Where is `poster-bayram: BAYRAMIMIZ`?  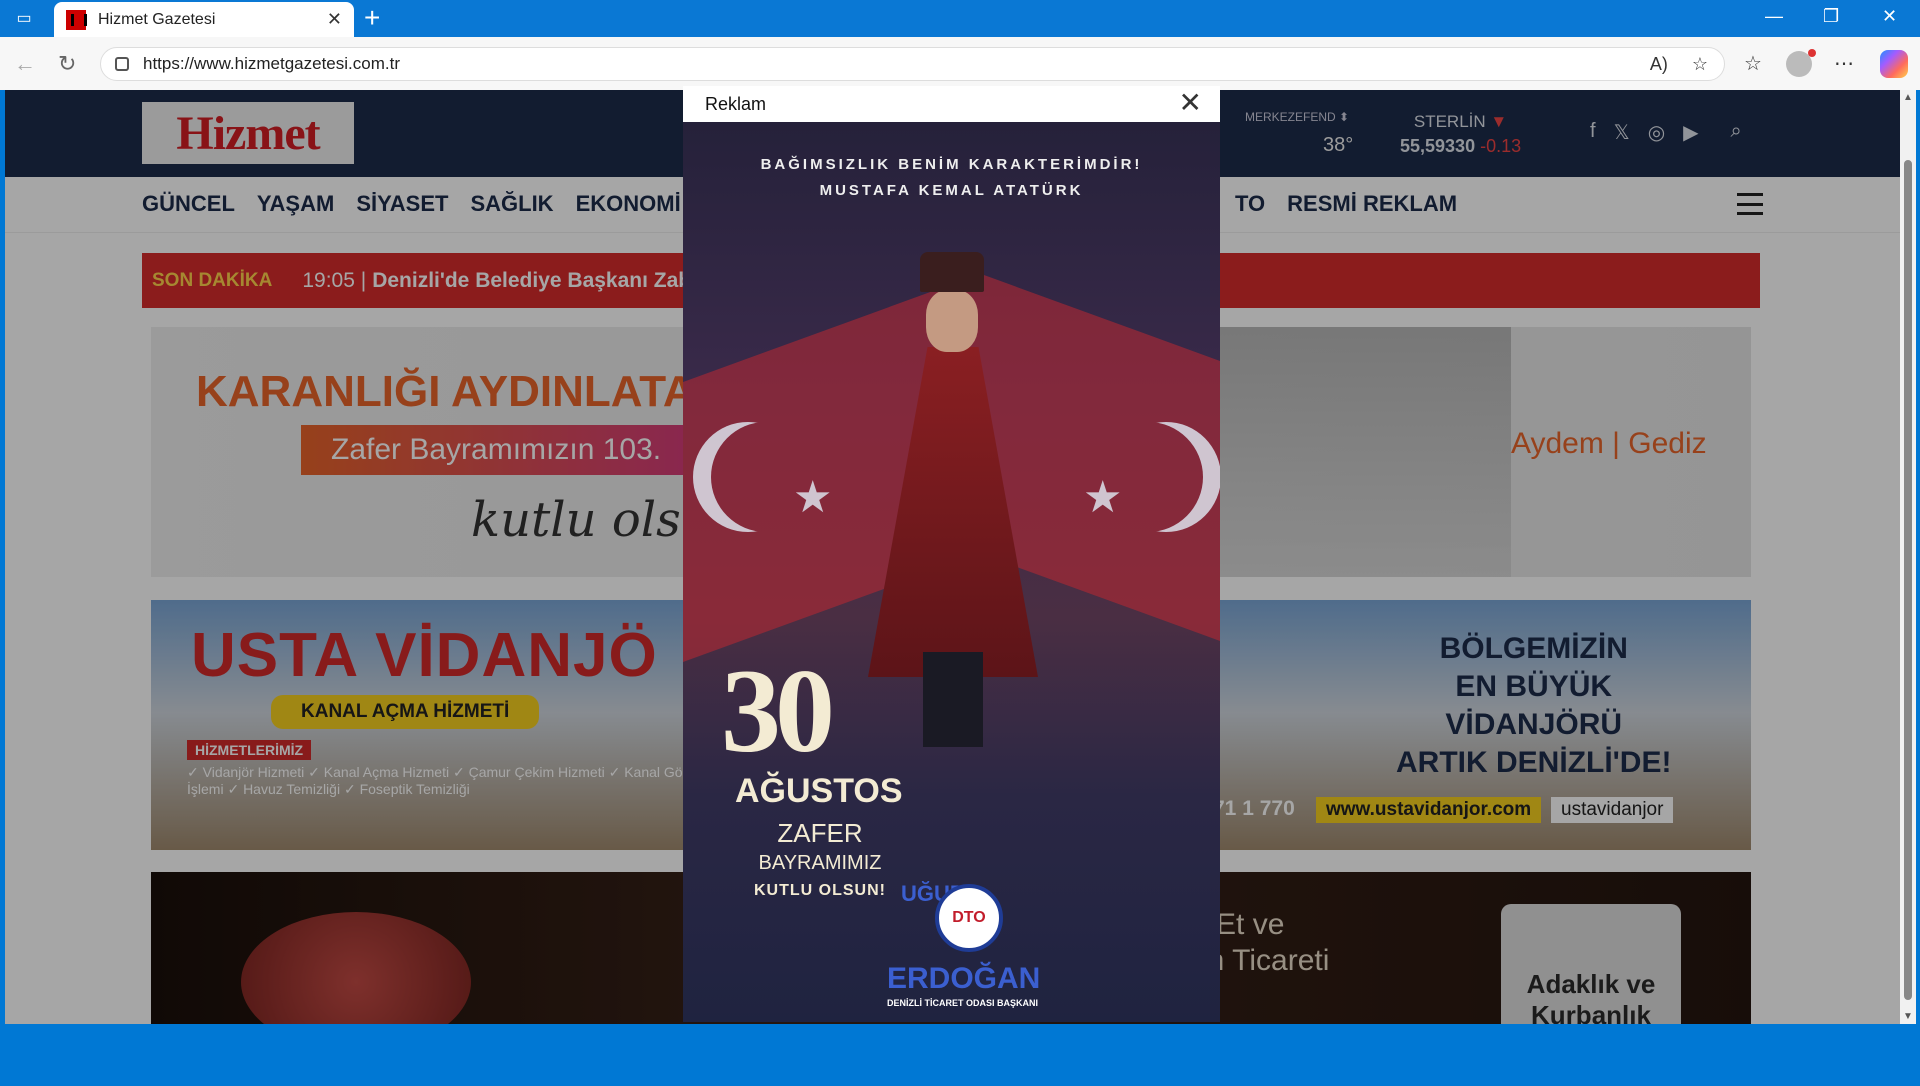 poster-bayram: BAYRAMIMIZ is located at coordinates (820, 863).